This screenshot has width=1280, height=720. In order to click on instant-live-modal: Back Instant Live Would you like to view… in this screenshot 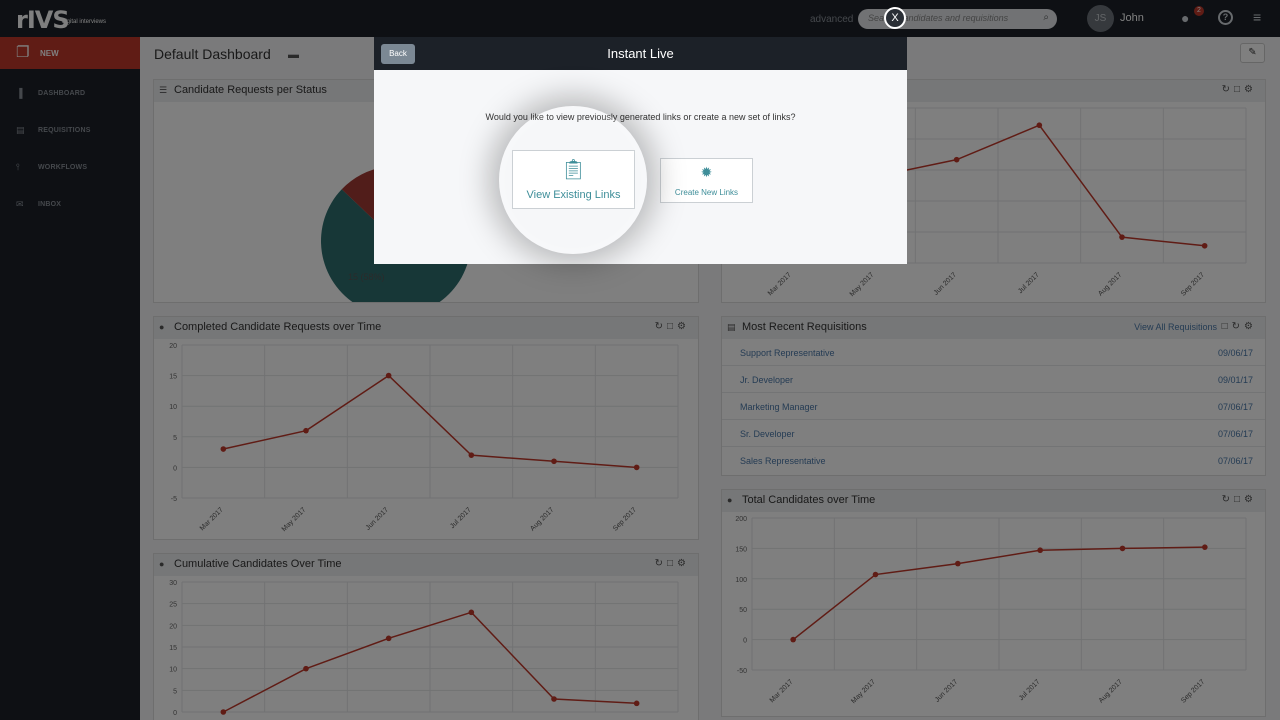, I will do `click(640, 150)`.